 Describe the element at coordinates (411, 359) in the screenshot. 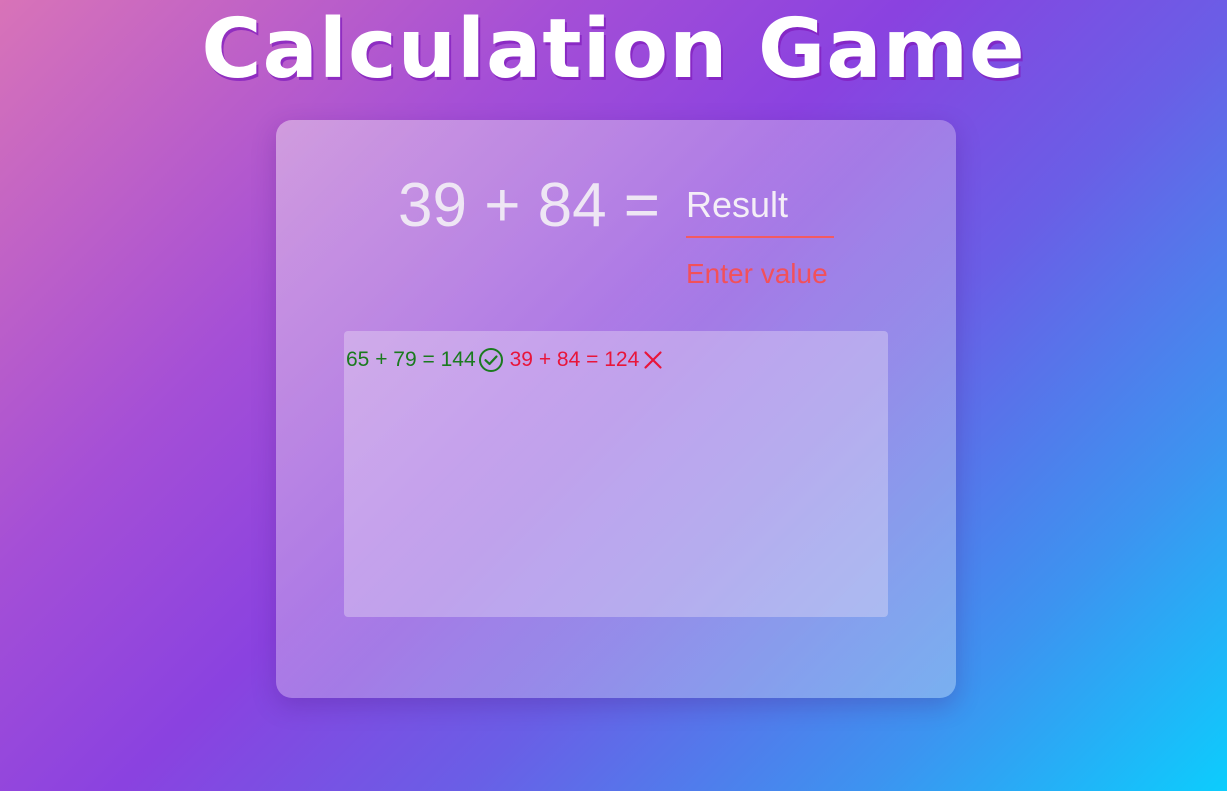

I see `history-entry-text: 65 + 79 = 144` at that location.